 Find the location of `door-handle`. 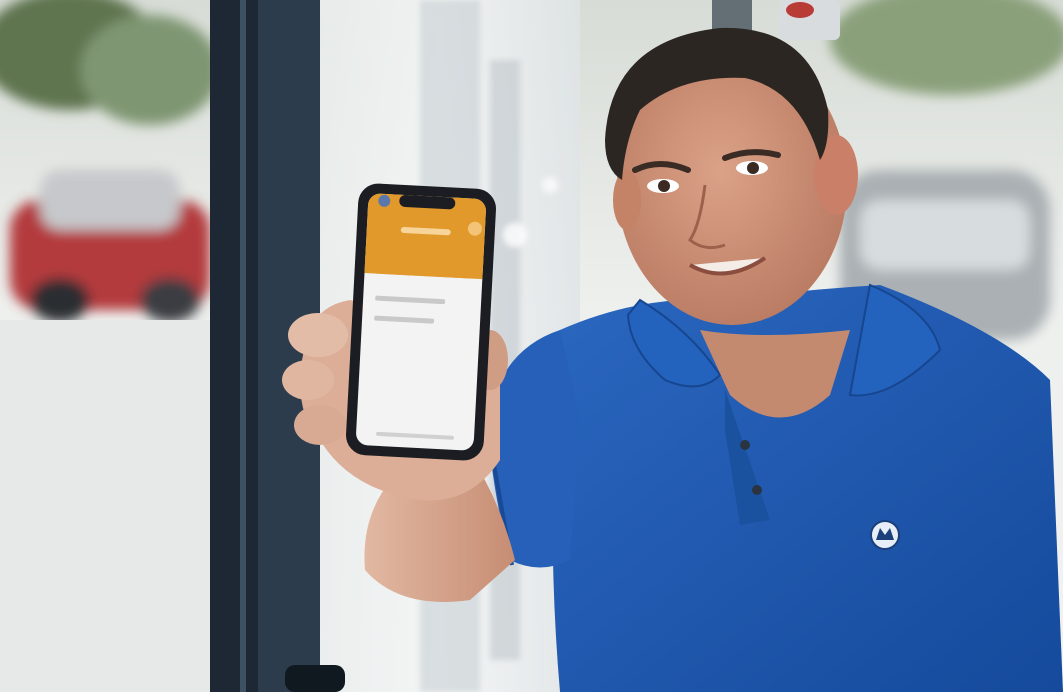

door-handle is located at coordinates (315, 678).